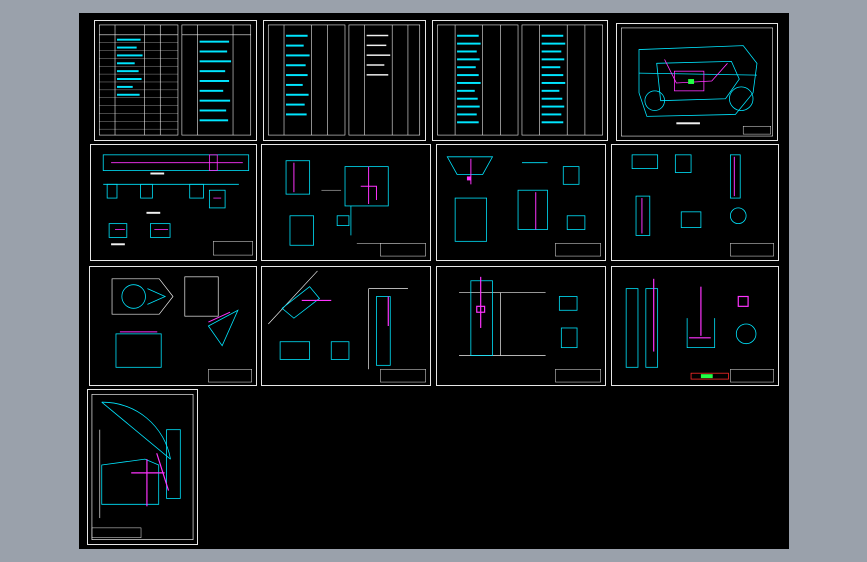 This screenshot has width=867, height=562. I want to click on drawing-sheet-plan-corner, so click(142, 467).